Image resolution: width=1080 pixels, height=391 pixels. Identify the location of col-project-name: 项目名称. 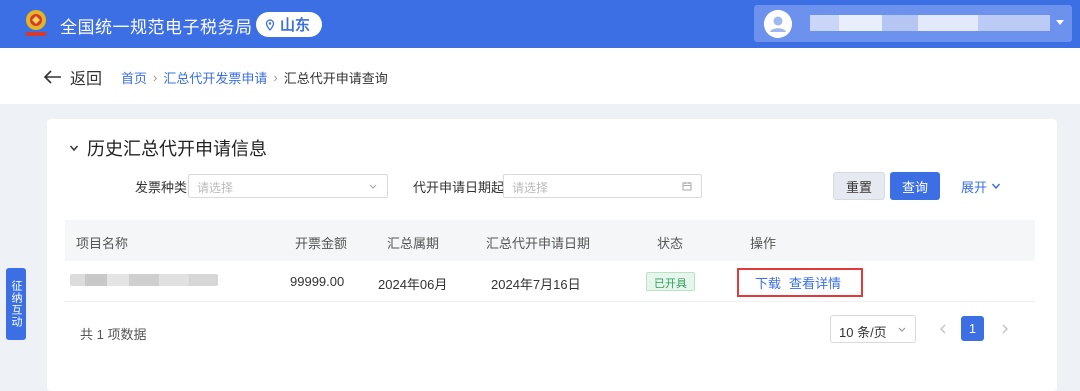
(102, 243).